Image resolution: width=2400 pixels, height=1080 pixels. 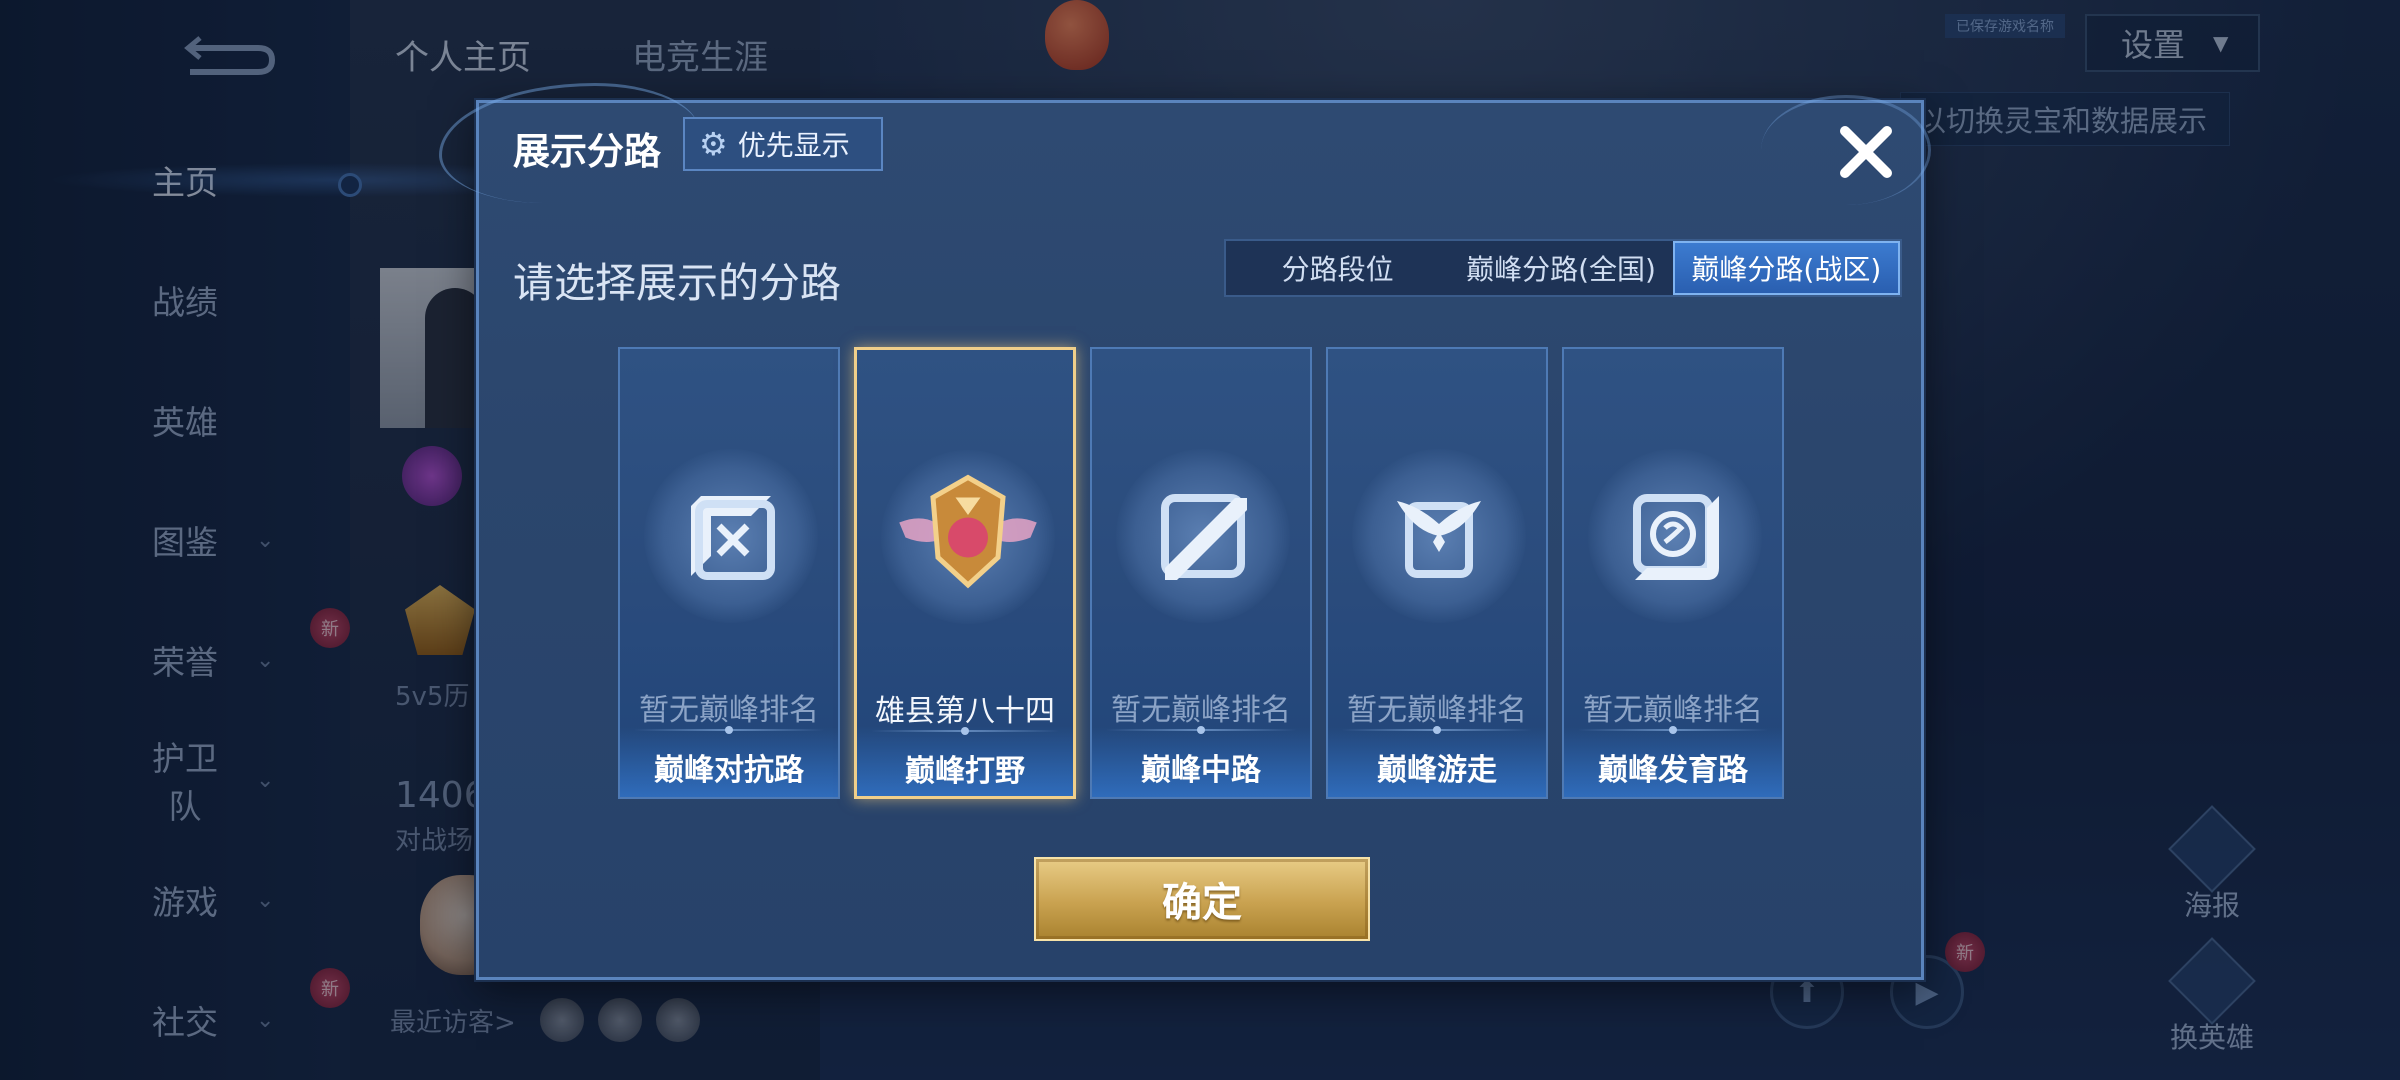 I want to click on segment-control: 分路段位 巅峰分路(全国) 巅峰分路(战区), so click(x=1563, y=268).